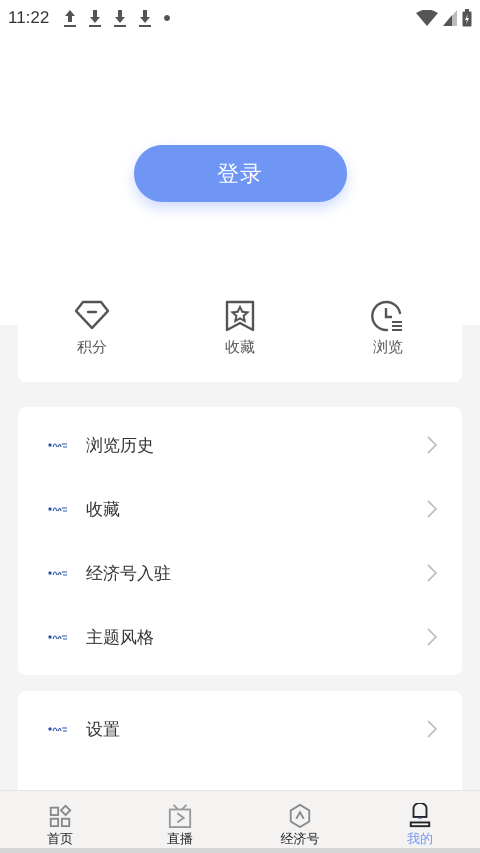 This screenshot has height=853, width=480. Describe the element at coordinates (256, 509) in the screenshot. I see `menu-item: 收藏` at that location.